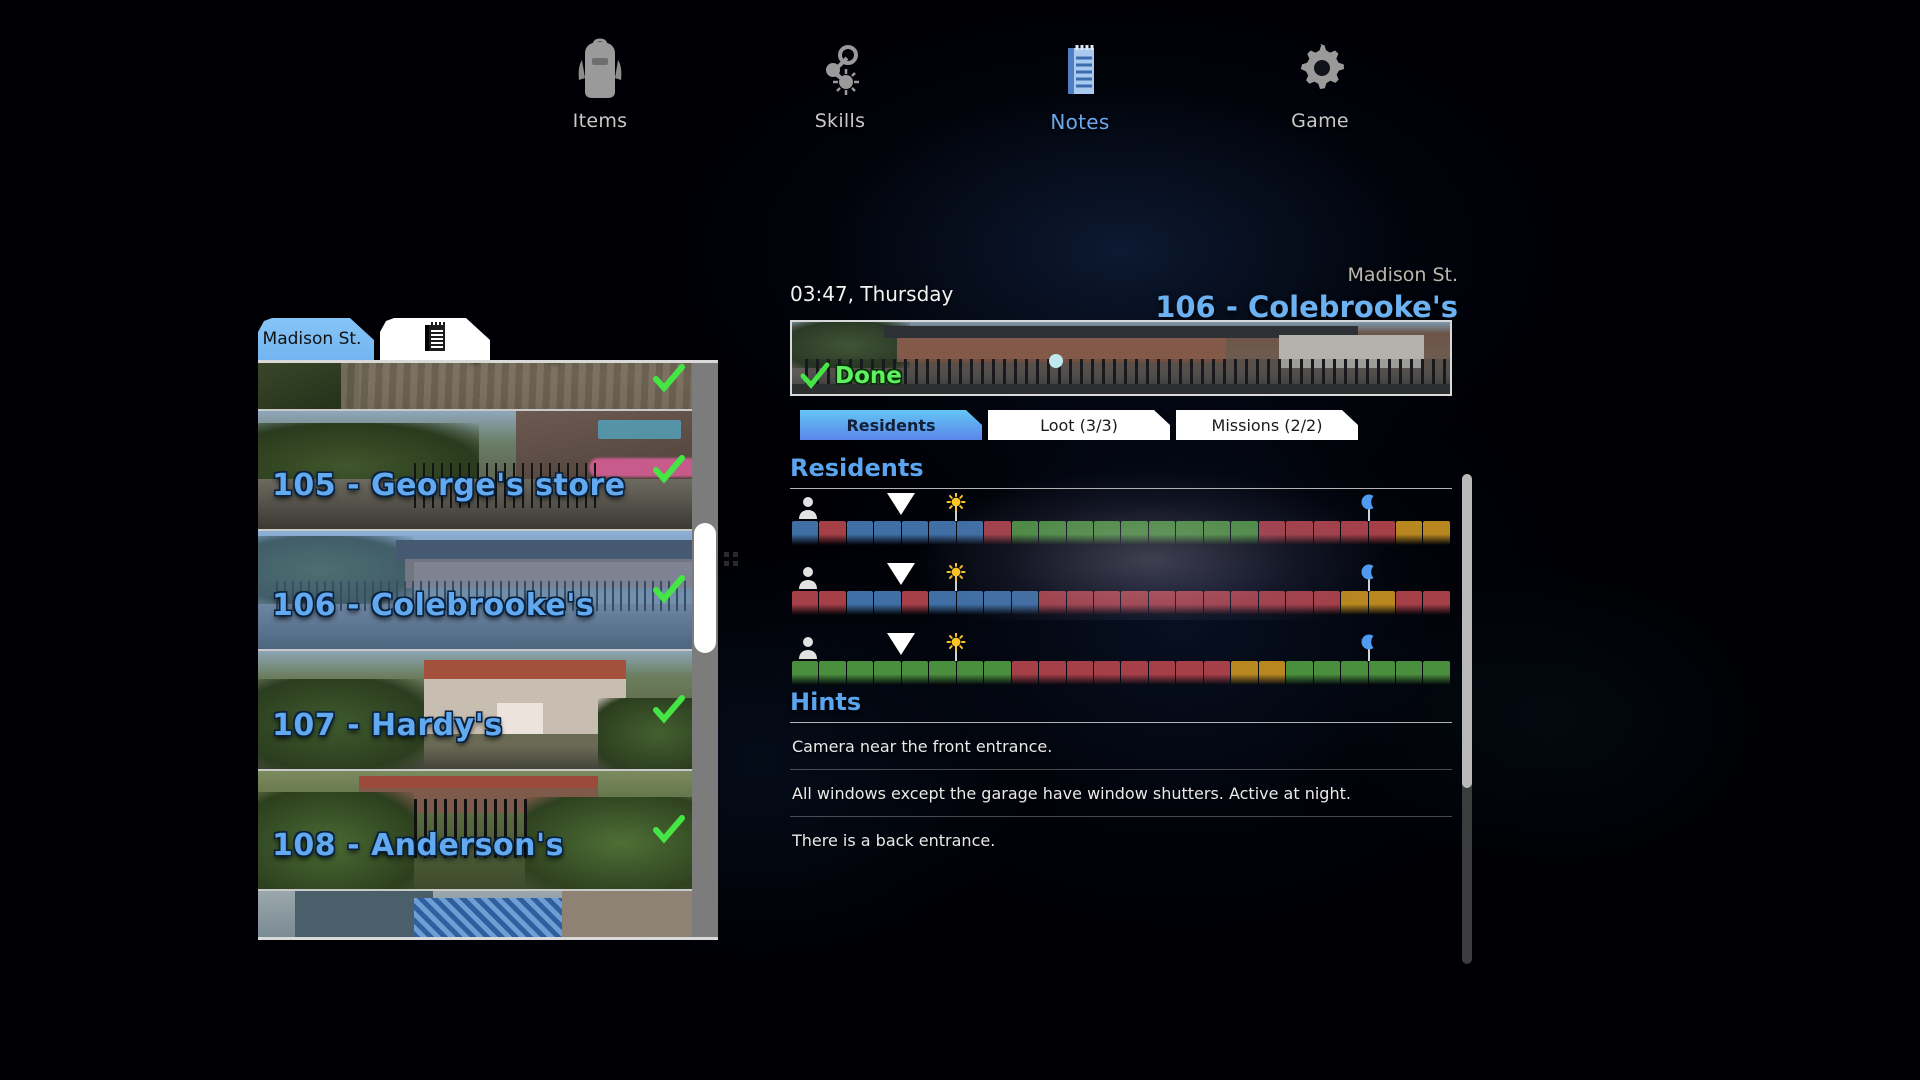 The width and height of the screenshot is (1920, 1080). I want to click on house-thumbnail, so click(488, 914).